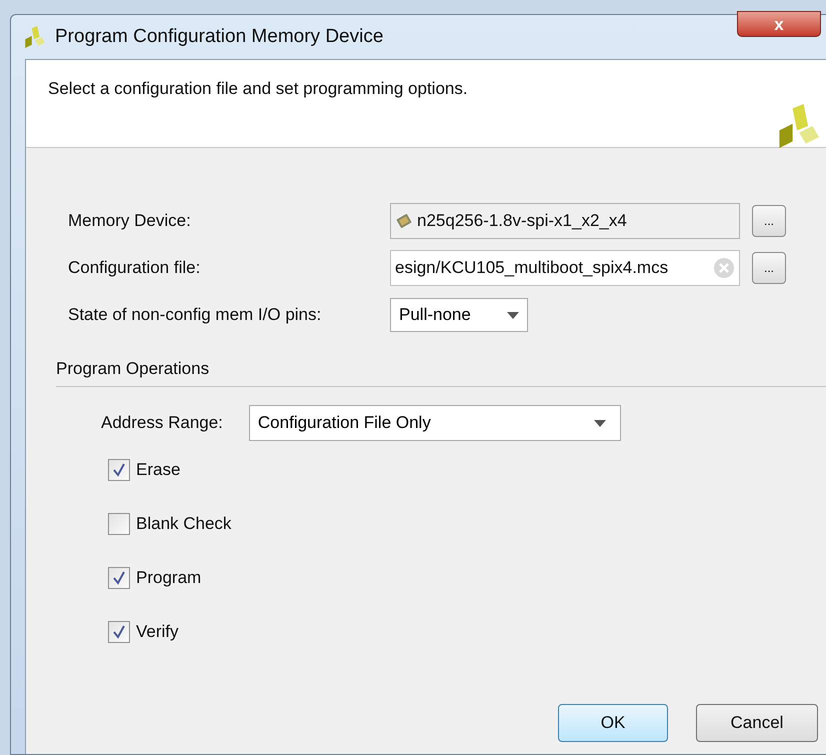  I want to click on checkbox-label: Blank Check, so click(184, 524).